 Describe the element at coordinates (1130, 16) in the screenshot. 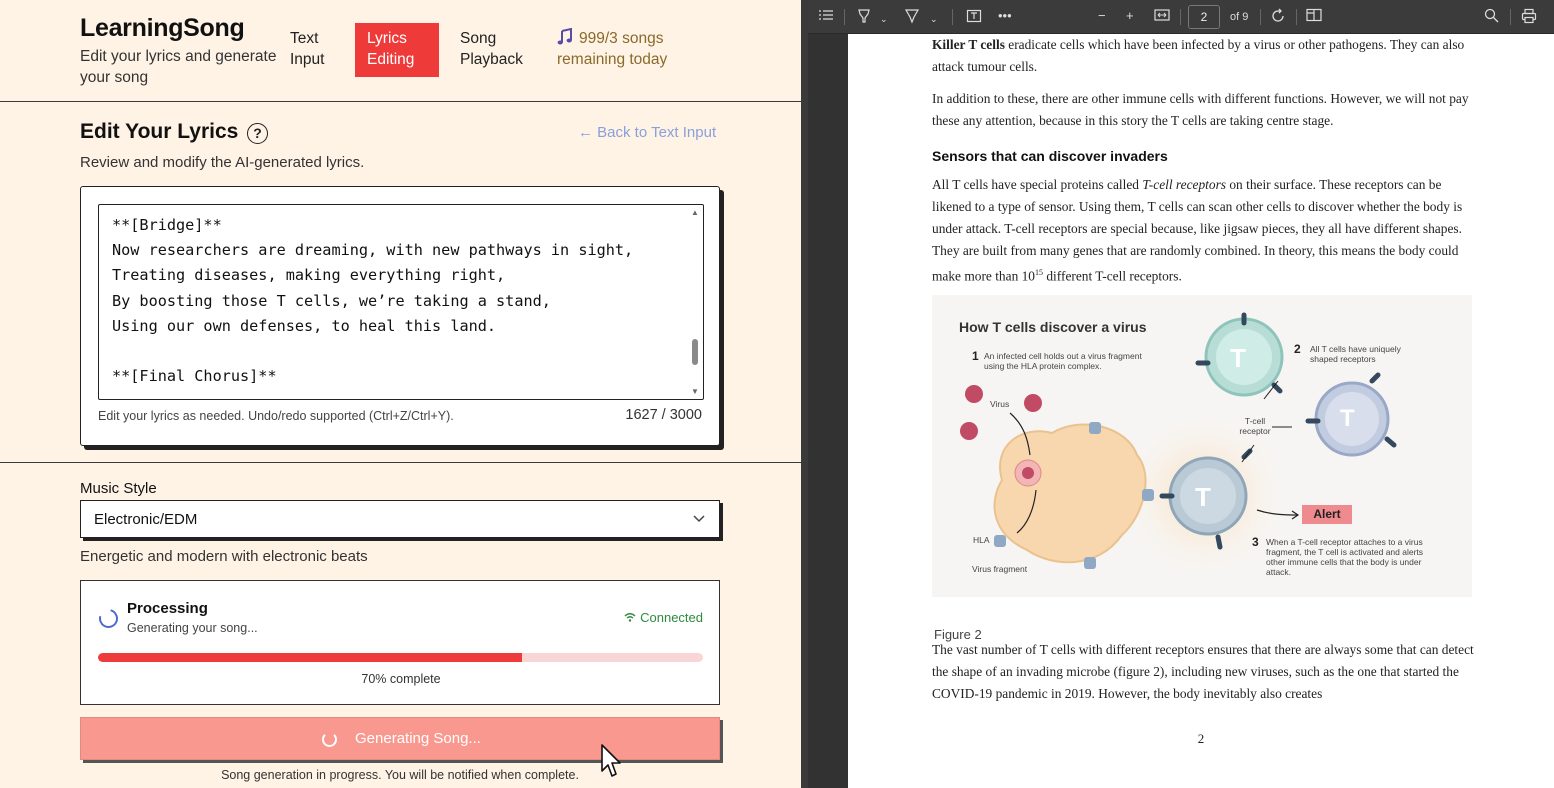

I see `zoom-in-icon: +` at that location.